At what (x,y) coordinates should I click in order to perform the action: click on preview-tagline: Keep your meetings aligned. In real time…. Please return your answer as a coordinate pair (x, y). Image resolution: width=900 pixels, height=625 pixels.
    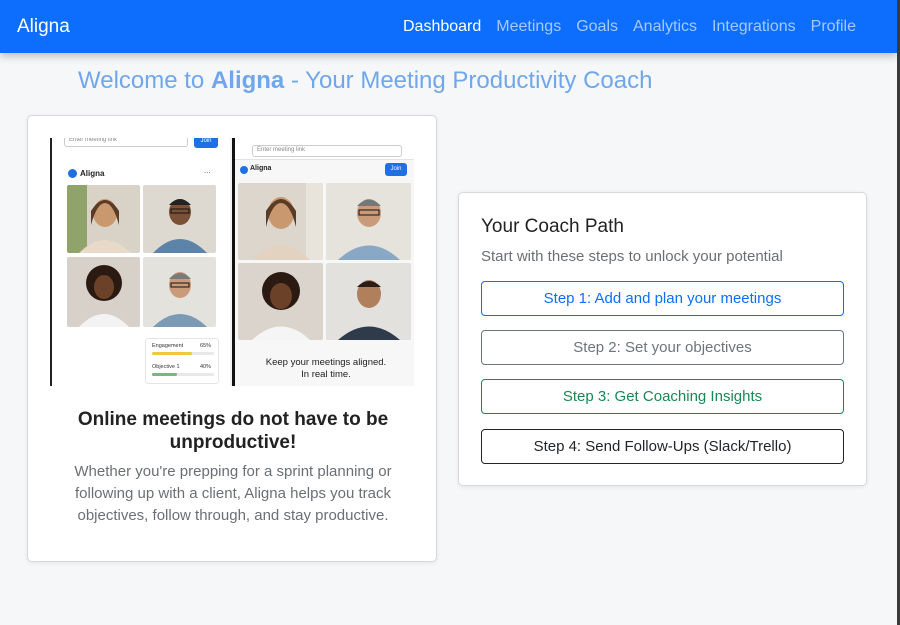
    Looking at the image, I should click on (326, 368).